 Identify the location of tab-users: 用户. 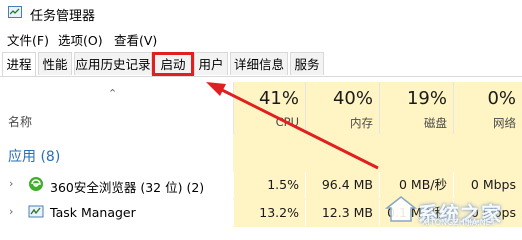
(211, 63).